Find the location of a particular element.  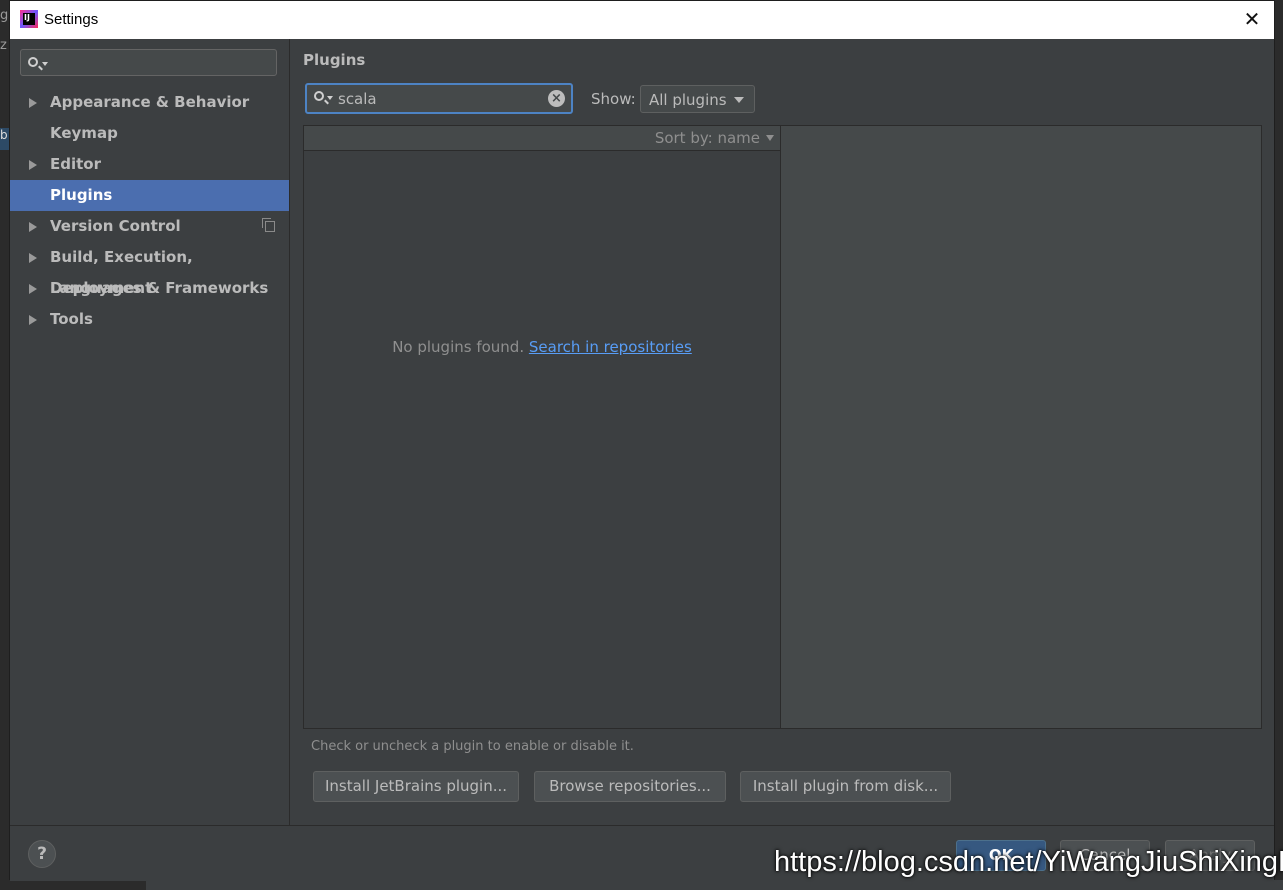

copy-icon is located at coordinates (268, 225).